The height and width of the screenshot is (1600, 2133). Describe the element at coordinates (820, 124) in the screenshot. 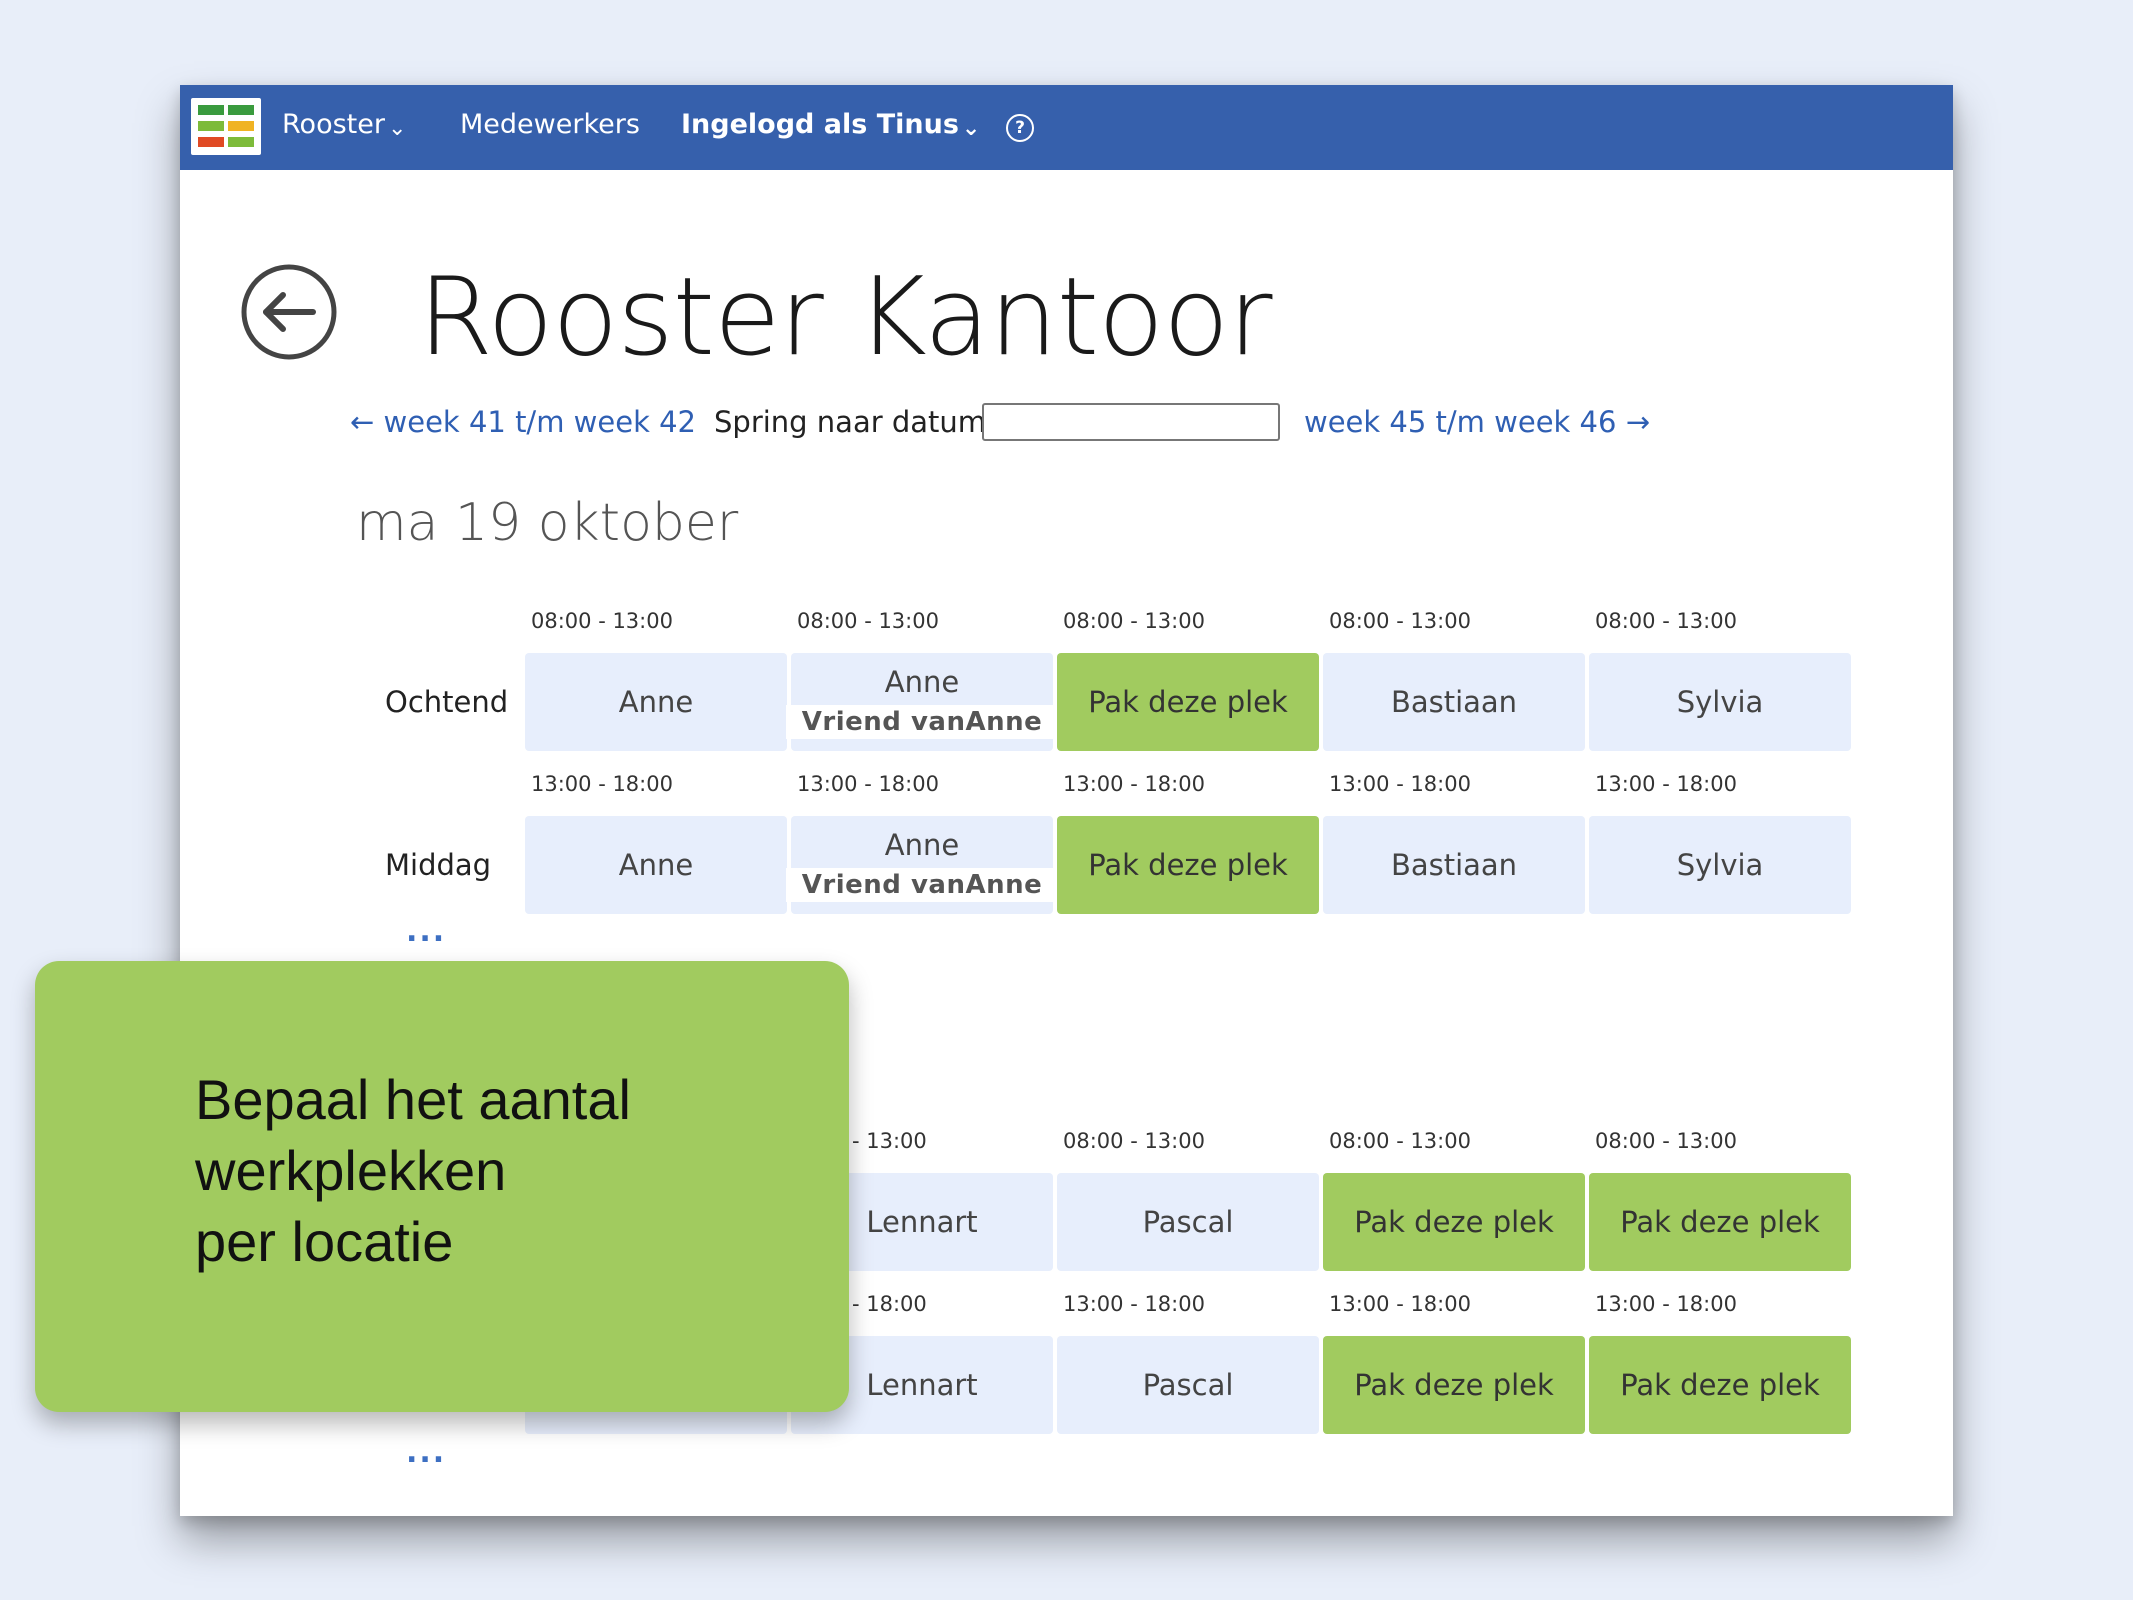

I see `nav-user-label: Ingelogd als Tinus` at that location.